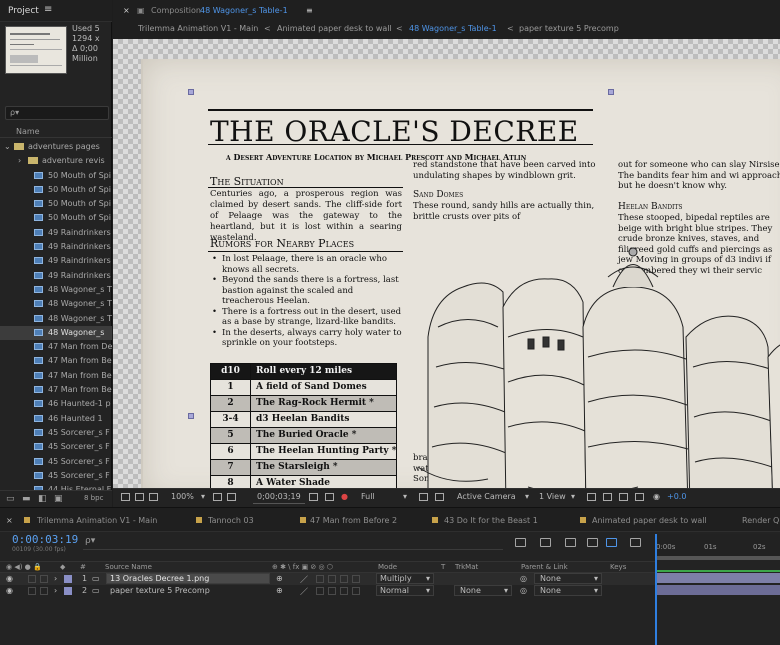 The width and height of the screenshot is (780, 645). What do you see at coordinates (19, 160) in the screenshot?
I see `chevron-right-icon: ›` at bounding box center [19, 160].